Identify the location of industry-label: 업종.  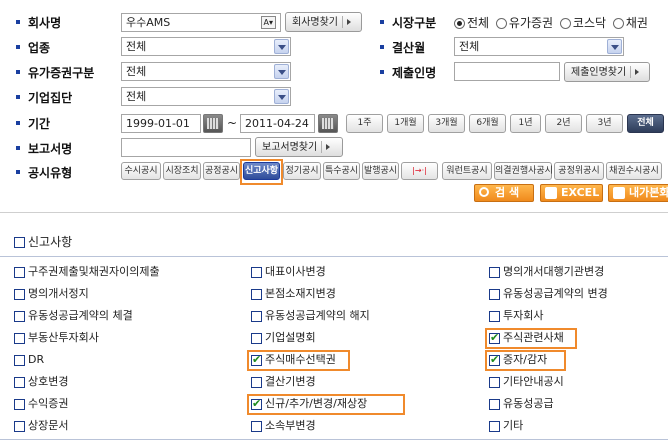
(33, 47).